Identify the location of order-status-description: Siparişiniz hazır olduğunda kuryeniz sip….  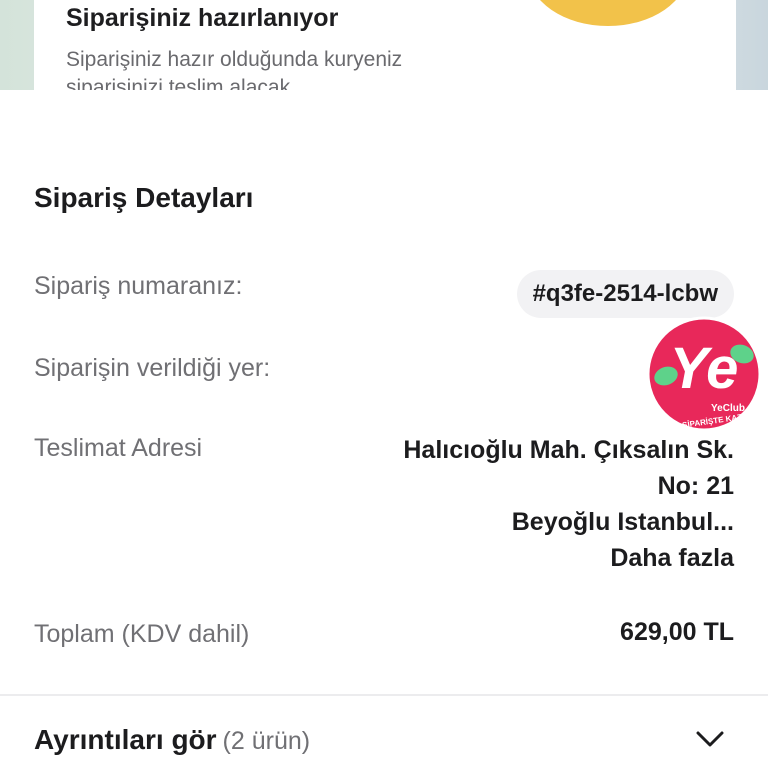
(234, 69).